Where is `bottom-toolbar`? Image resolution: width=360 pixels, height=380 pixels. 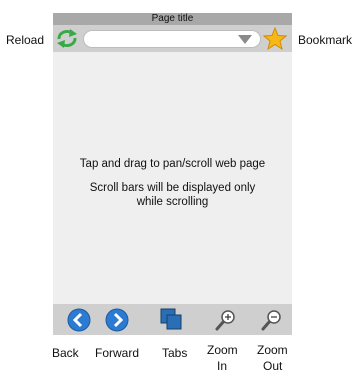
bottom-toolbar is located at coordinates (172, 319).